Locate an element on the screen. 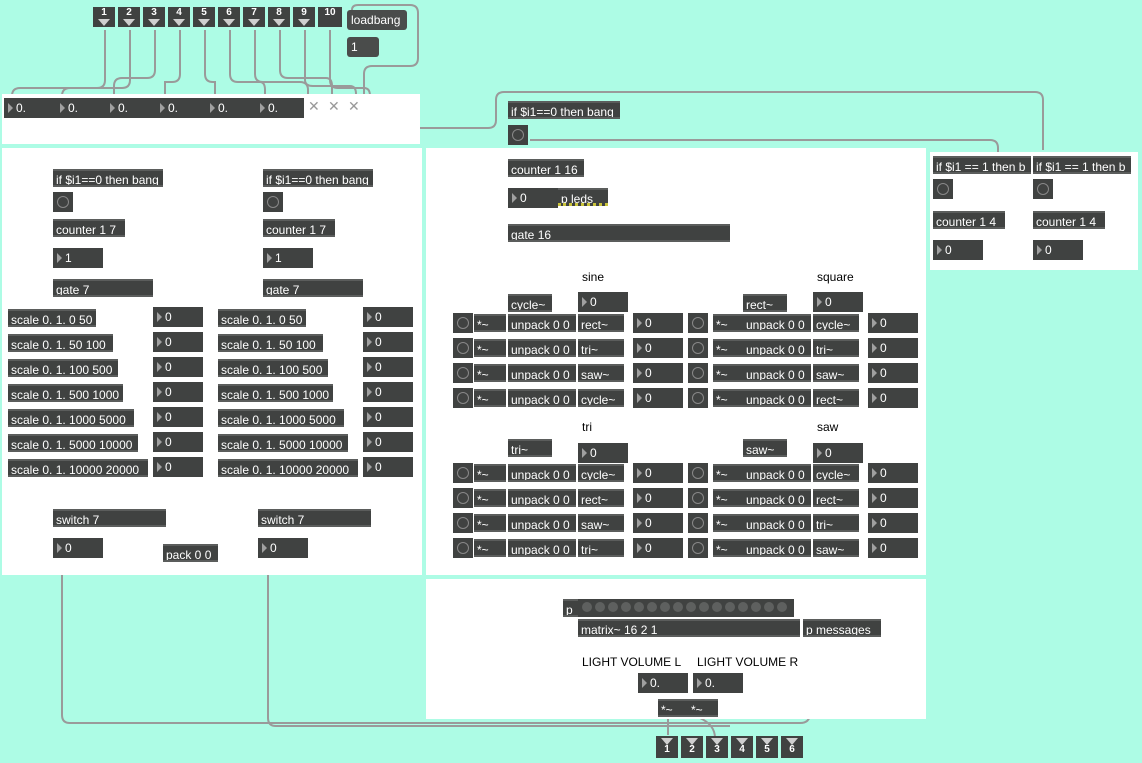 The height and width of the screenshot is (763, 1142). scale-object: scale 0. 1. 10000 20000 is located at coordinates (78, 468).